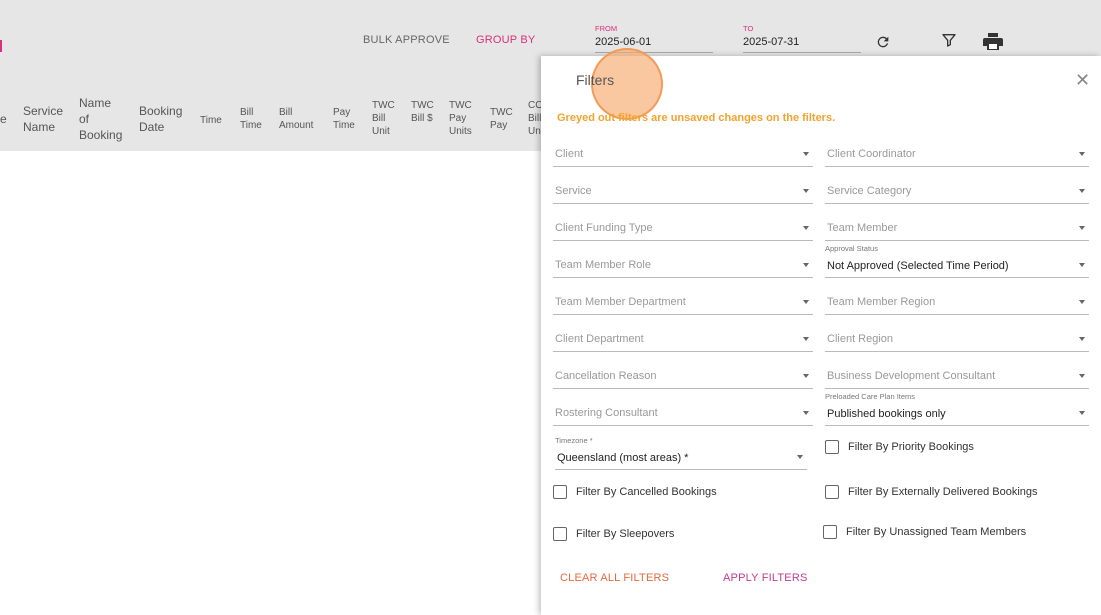 The width and height of the screenshot is (1101, 615). Describe the element at coordinates (802, 38) in the screenshot. I see `to-date-field: TO 2025-07-31` at that location.